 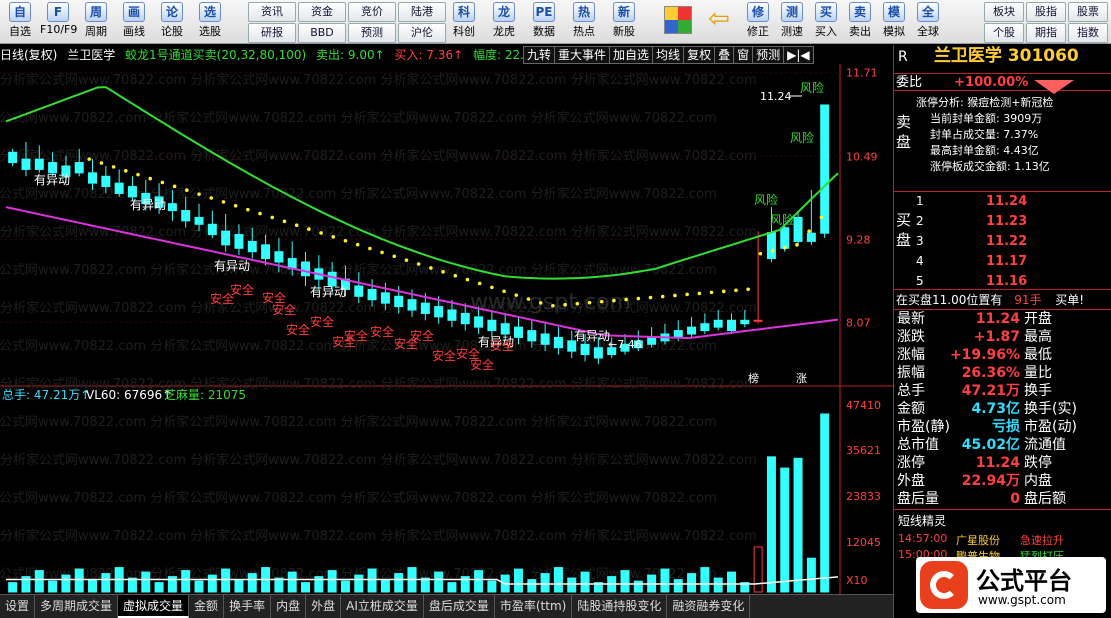 What do you see at coordinates (422, 12) in the screenshot?
I see `toolbar-grid-3-0: 陆港` at bounding box center [422, 12].